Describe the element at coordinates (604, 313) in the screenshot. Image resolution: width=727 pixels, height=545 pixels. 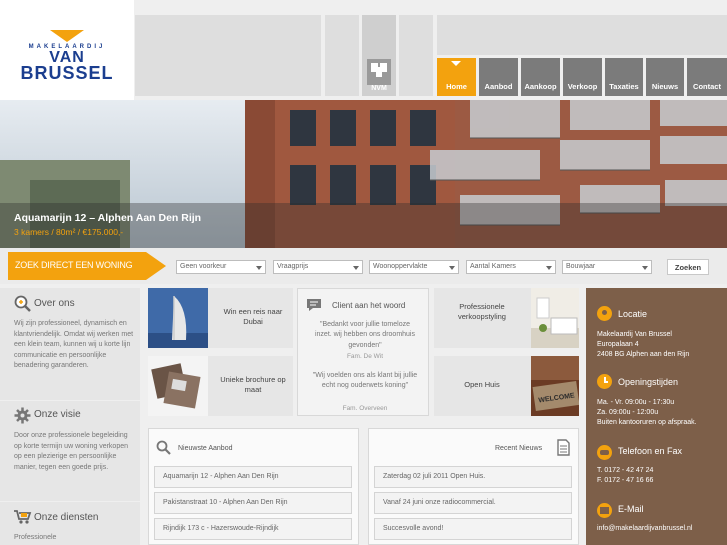
I see `location-pin-icon` at that location.